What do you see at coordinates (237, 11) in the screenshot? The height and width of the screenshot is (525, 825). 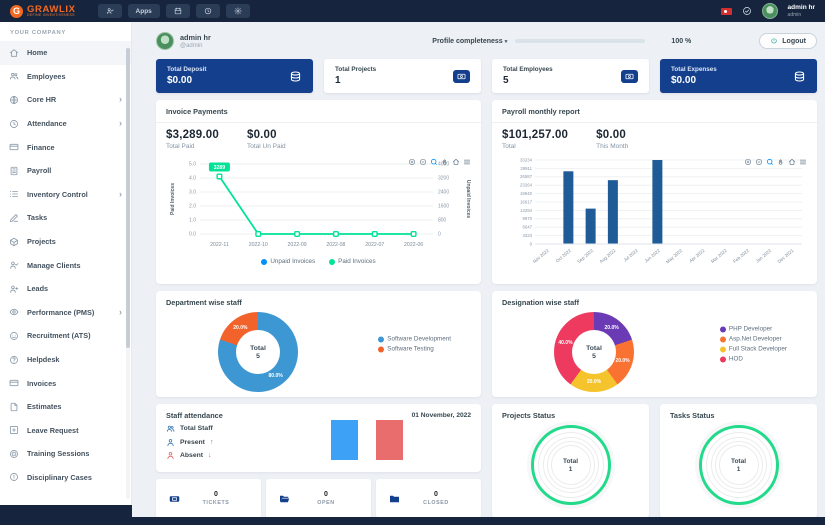 I see `settings-button` at bounding box center [237, 11].